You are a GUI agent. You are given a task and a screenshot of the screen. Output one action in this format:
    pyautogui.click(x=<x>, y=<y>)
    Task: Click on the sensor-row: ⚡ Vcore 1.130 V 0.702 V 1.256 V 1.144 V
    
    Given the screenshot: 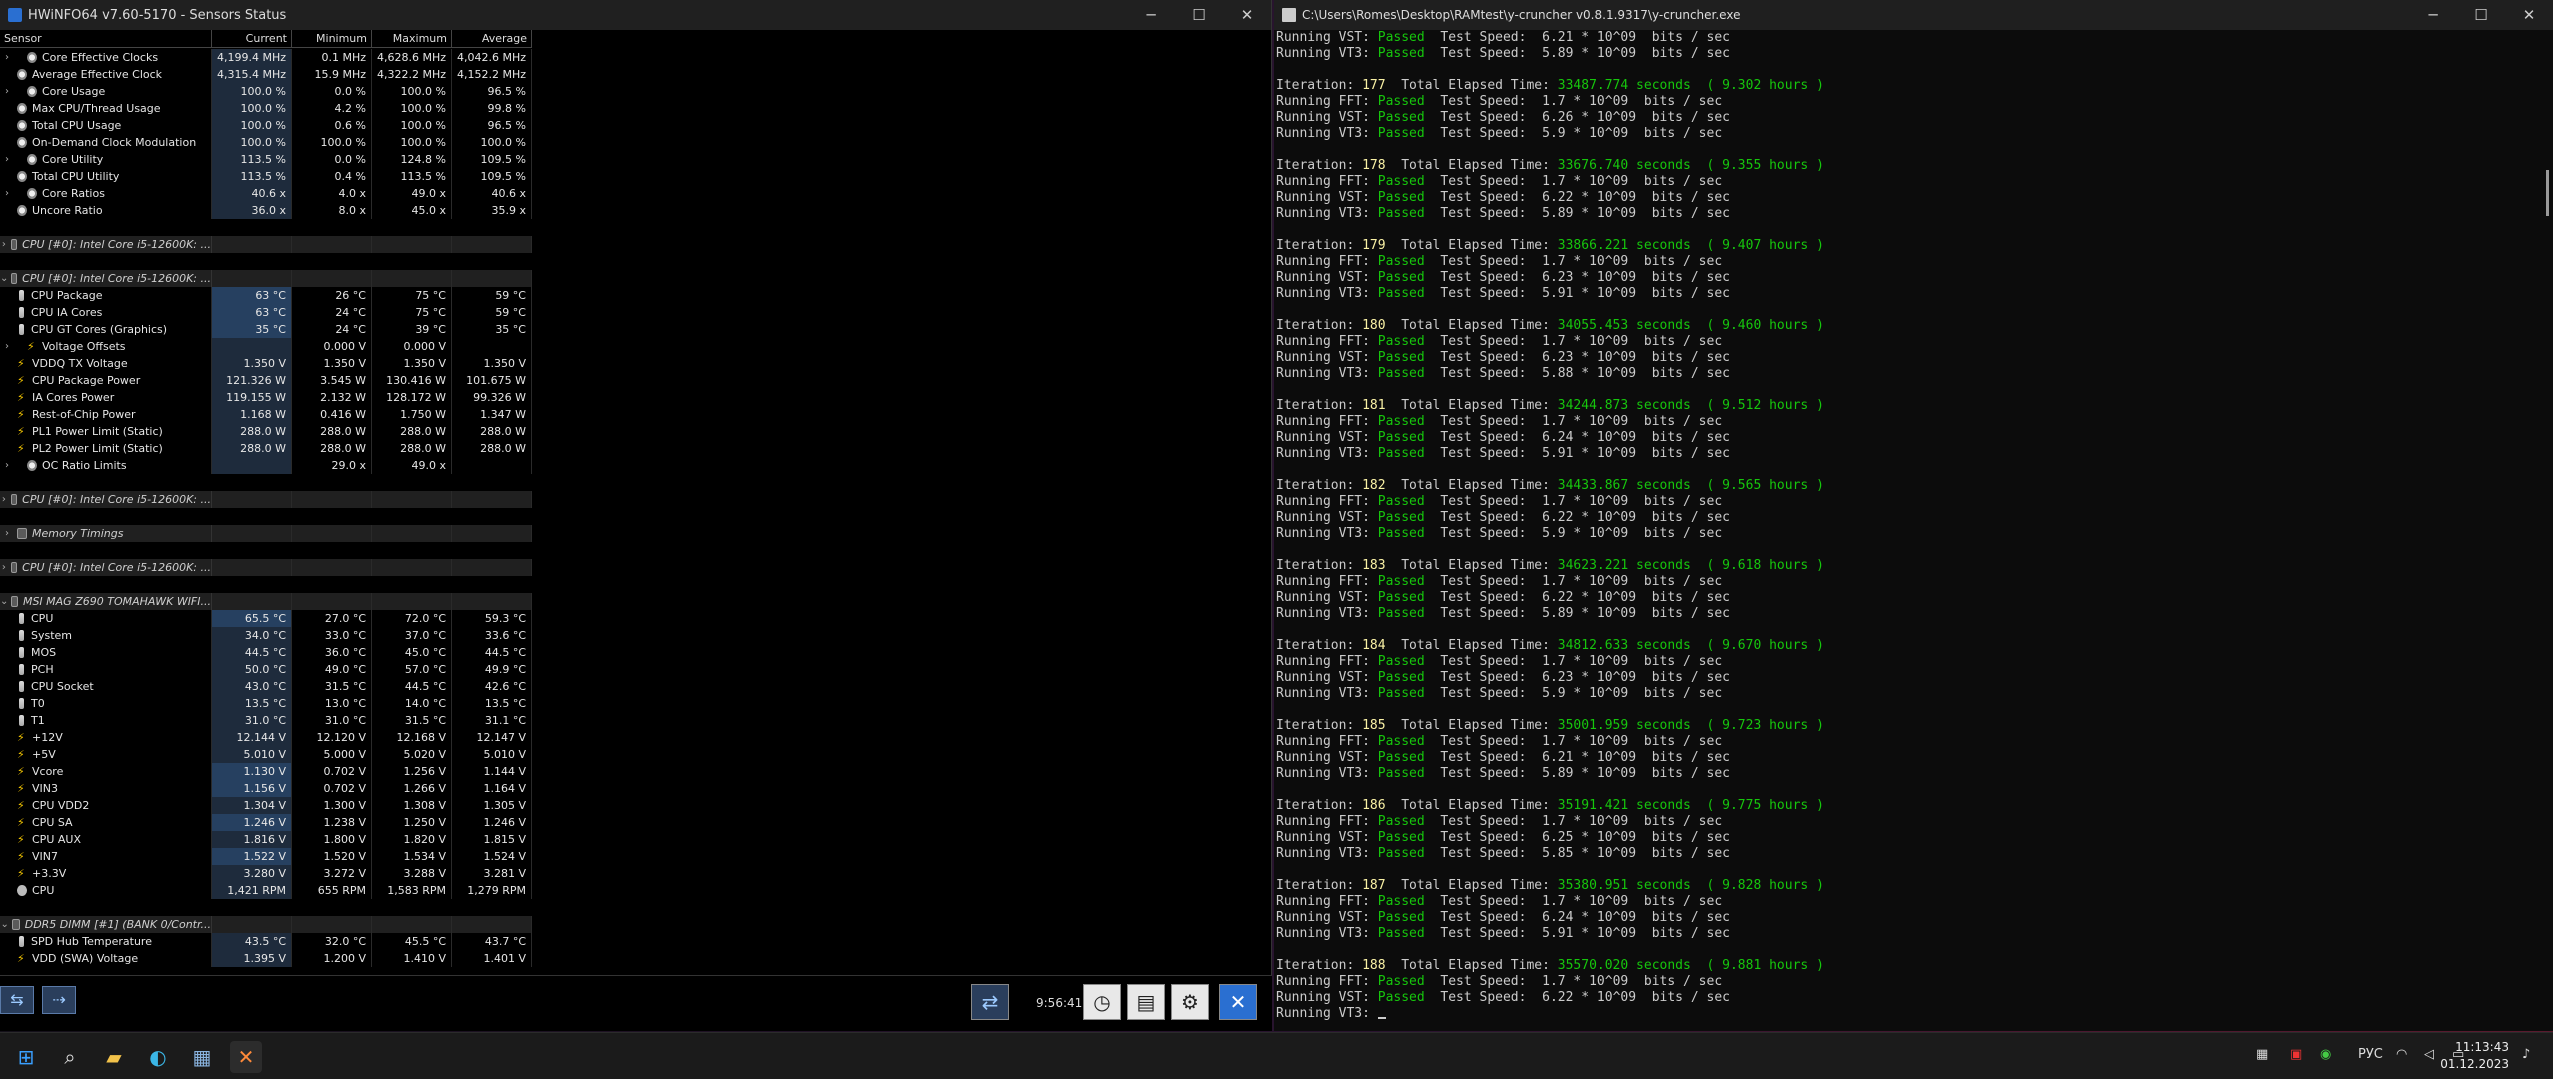 What is the action you would take?
    pyautogui.click(x=266, y=771)
    